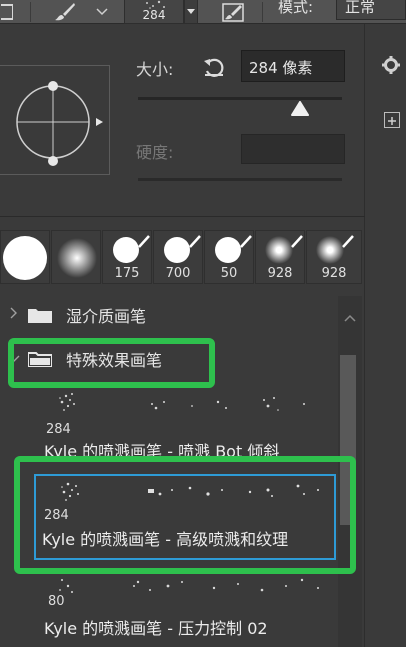 The image size is (406, 647). Describe the element at coordinates (229, 273) in the screenshot. I see `recent-brush-size: 50` at that location.